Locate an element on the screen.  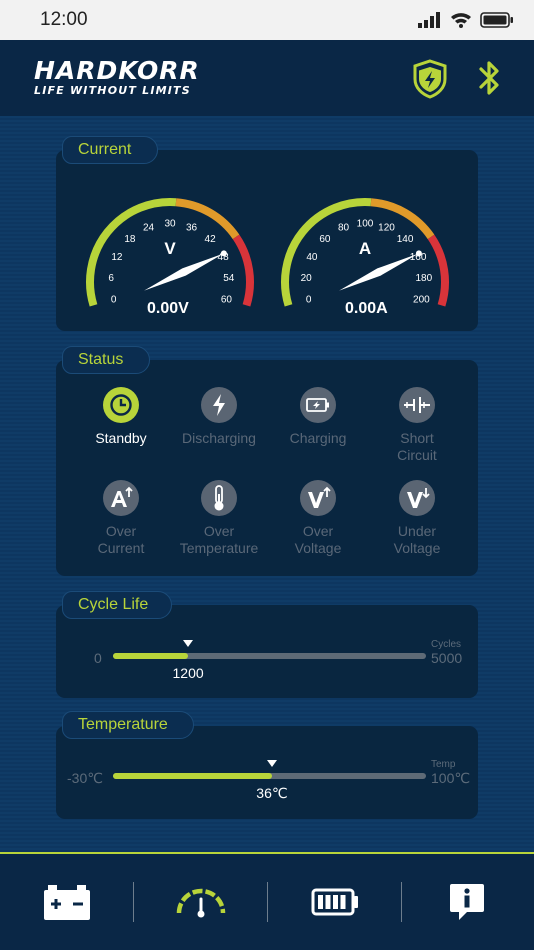
status-label: Over Current is located at coordinates (121, 539).